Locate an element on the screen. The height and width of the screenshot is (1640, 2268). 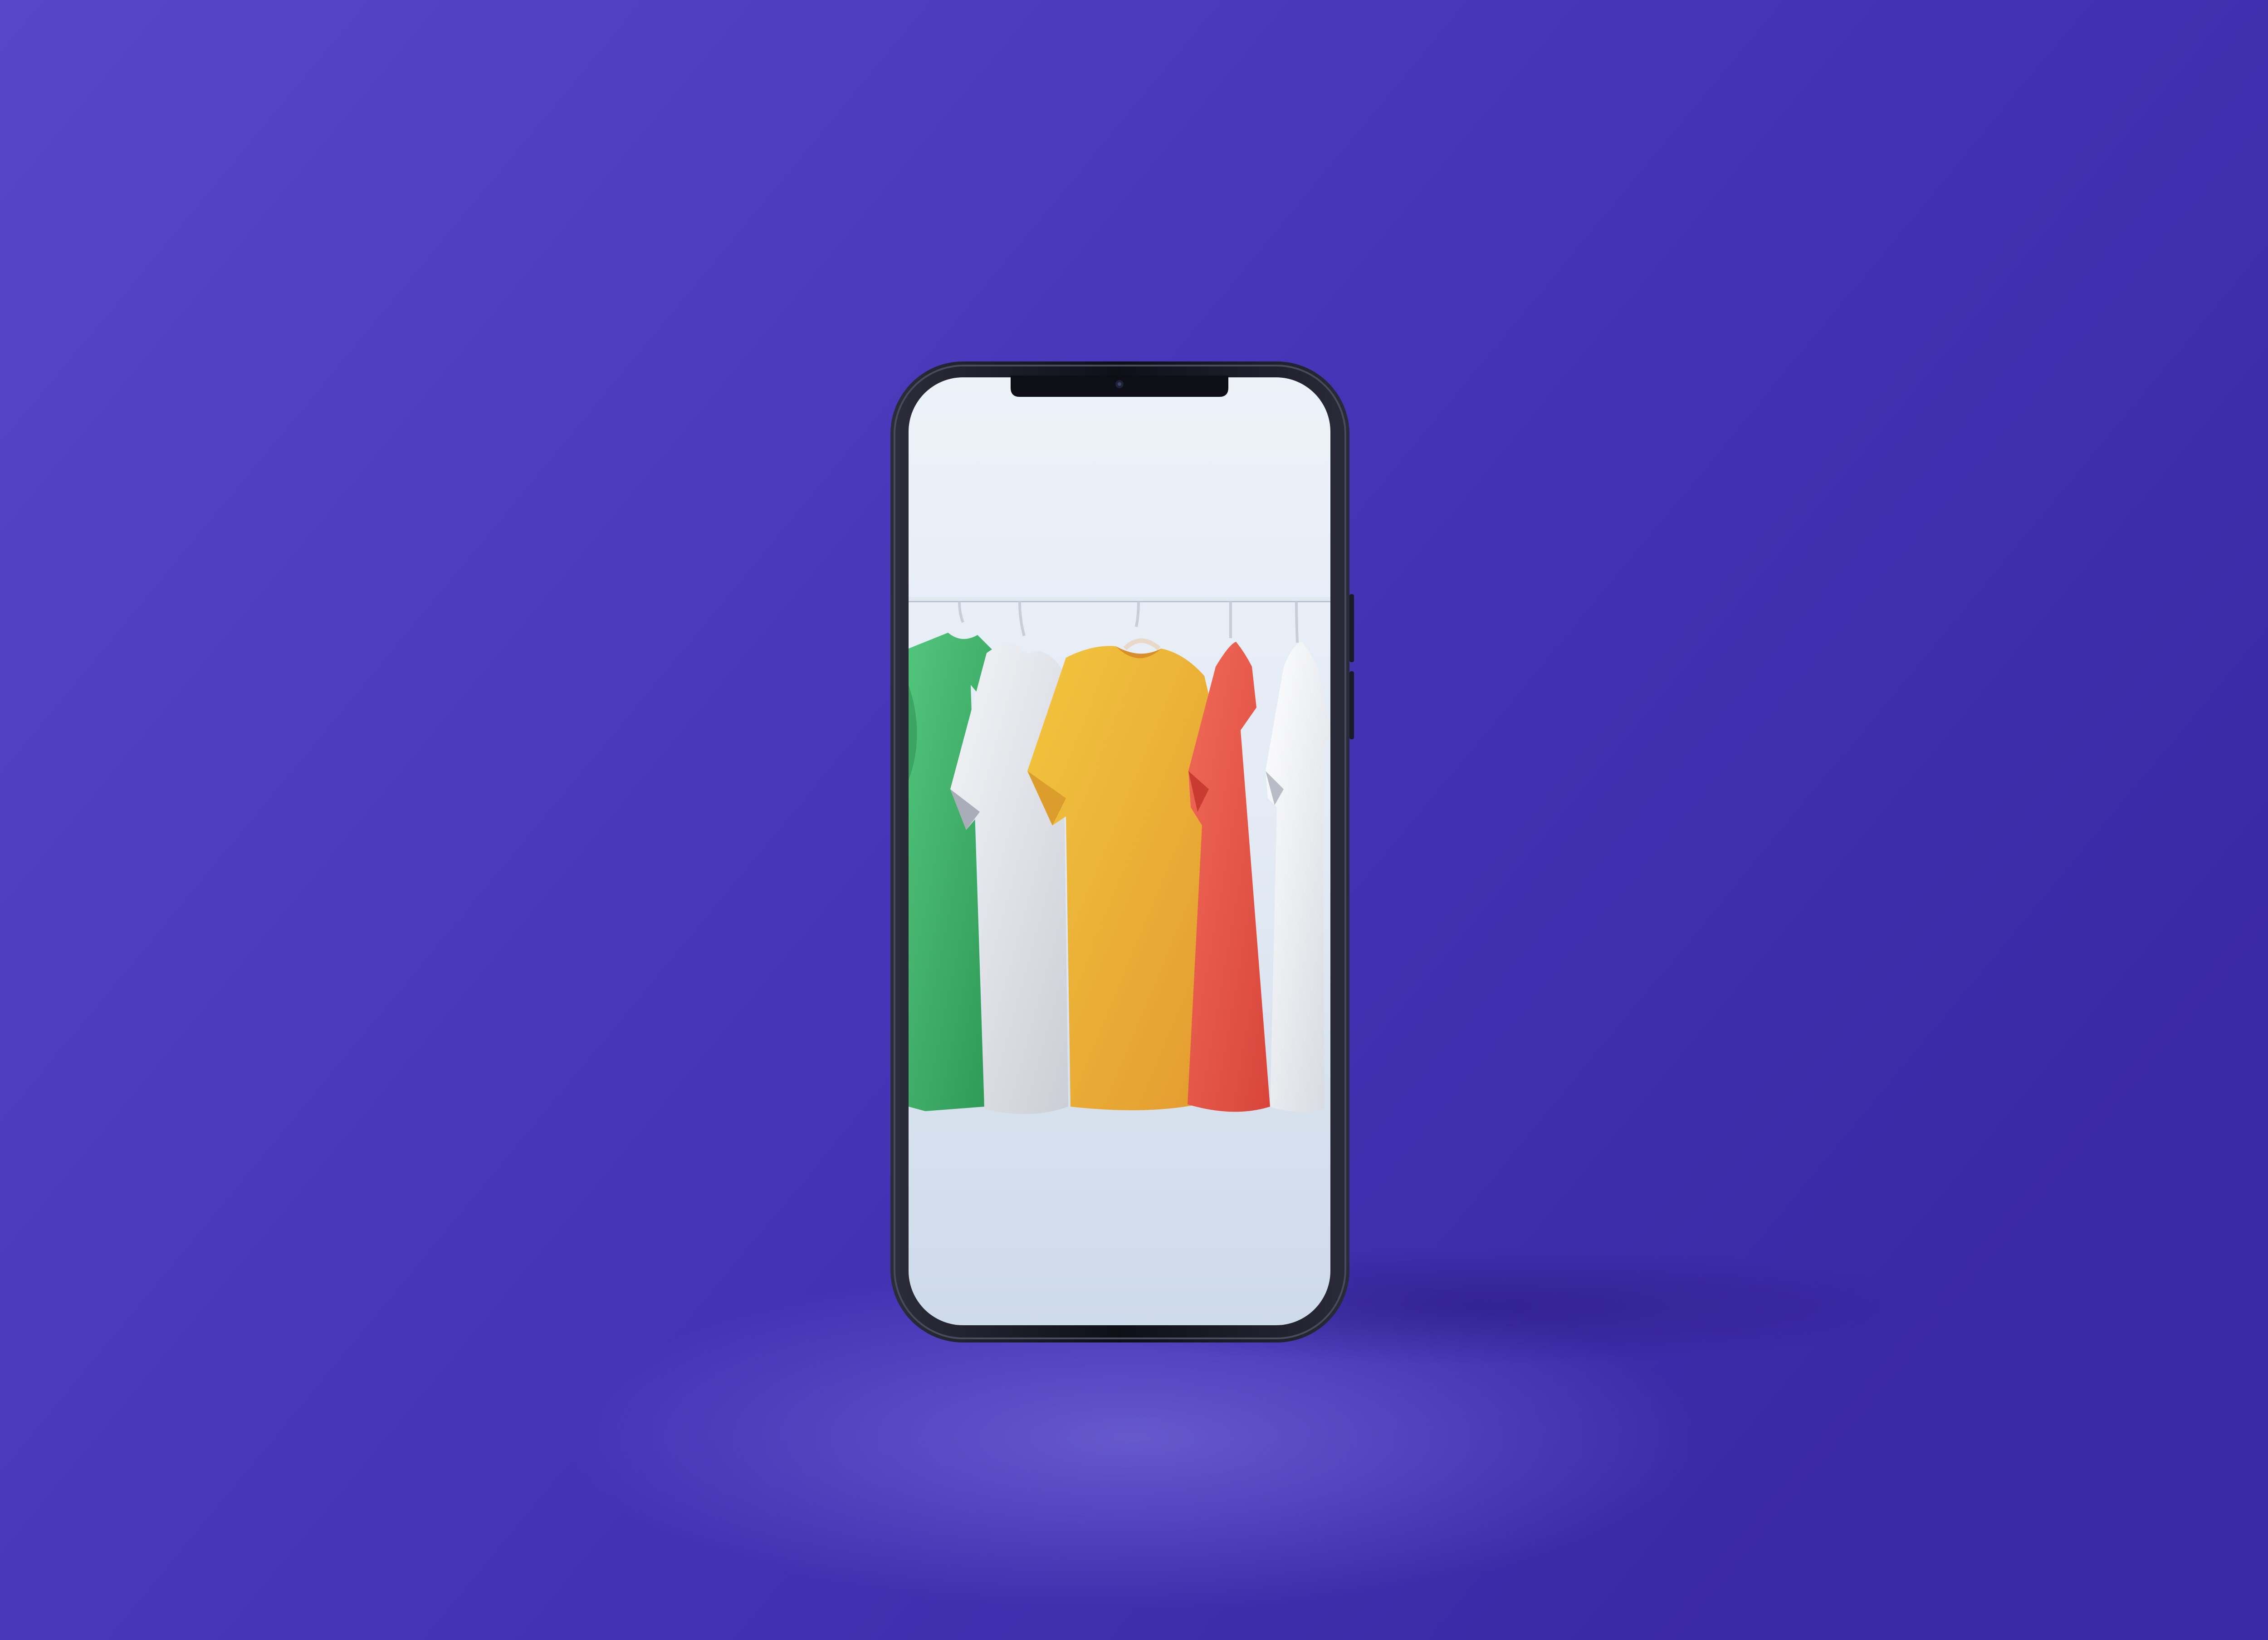
side-button-top is located at coordinates (1352, 628).